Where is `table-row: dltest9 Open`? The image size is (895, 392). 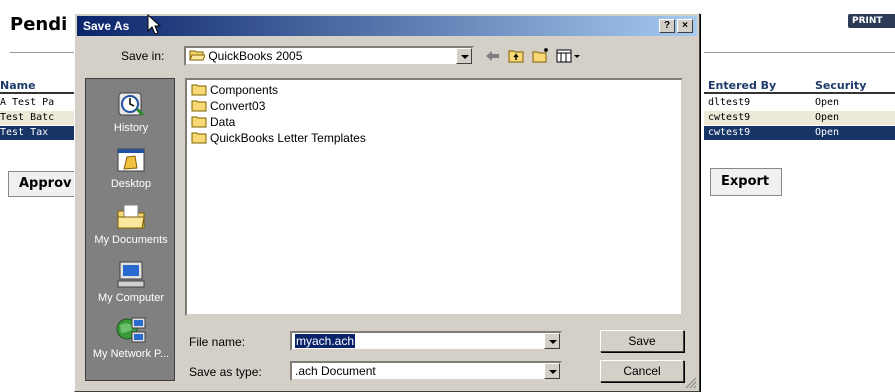 table-row: dltest9 Open is located at coordinates (799, 103).